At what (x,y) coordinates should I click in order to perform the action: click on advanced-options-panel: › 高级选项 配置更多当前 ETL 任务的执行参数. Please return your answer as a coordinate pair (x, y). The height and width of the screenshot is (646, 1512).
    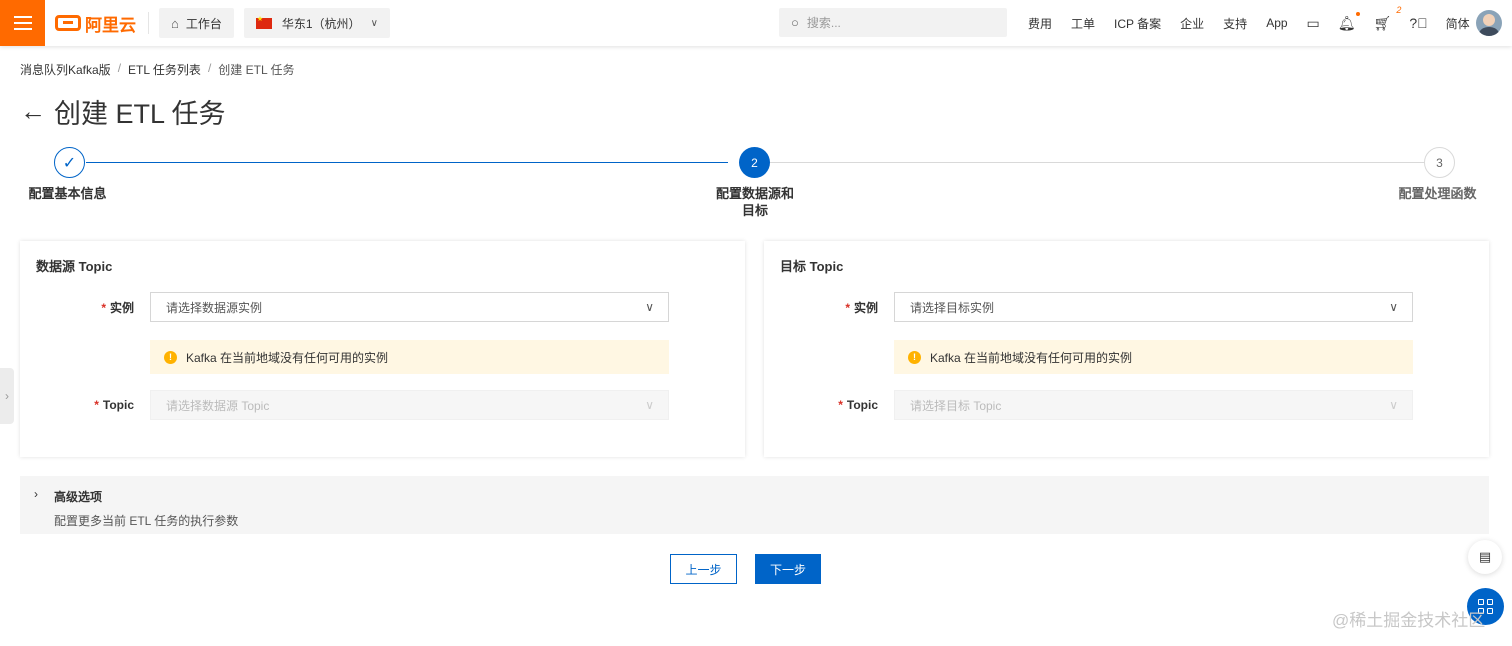
    Looking at the image, I should click on (754, 505).